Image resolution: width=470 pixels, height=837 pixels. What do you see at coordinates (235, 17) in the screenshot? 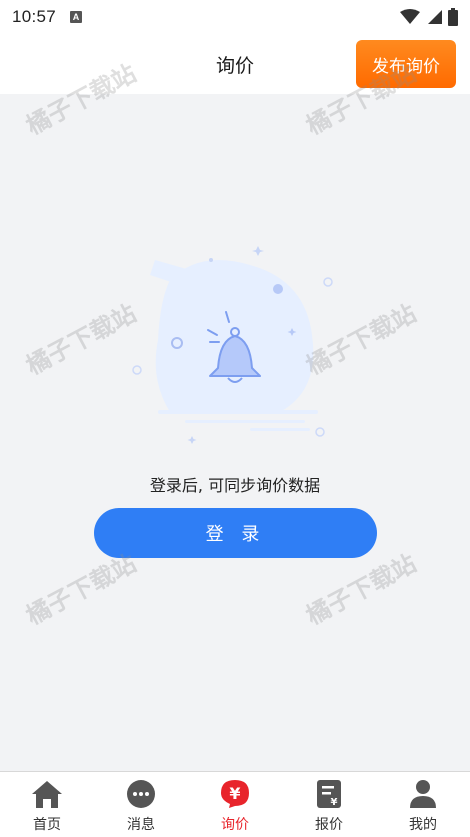
I see `status-bar: 10:57 A` at bounding box center [235, 17].